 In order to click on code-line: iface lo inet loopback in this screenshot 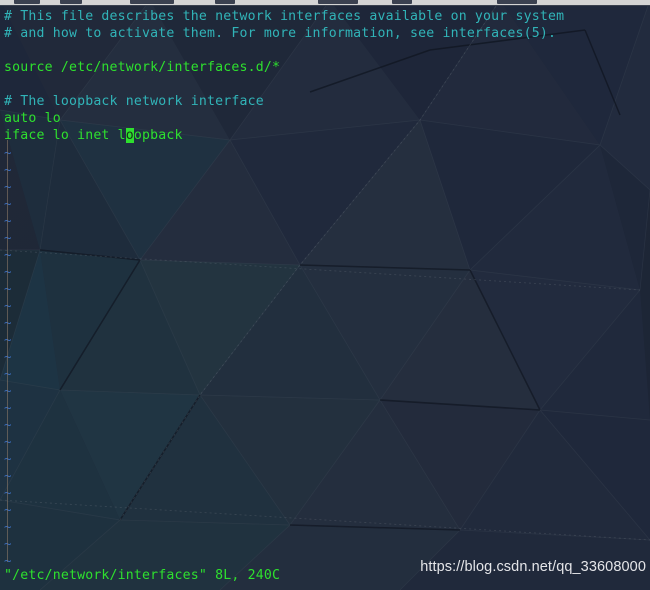, I will do `click(93, 135)`.